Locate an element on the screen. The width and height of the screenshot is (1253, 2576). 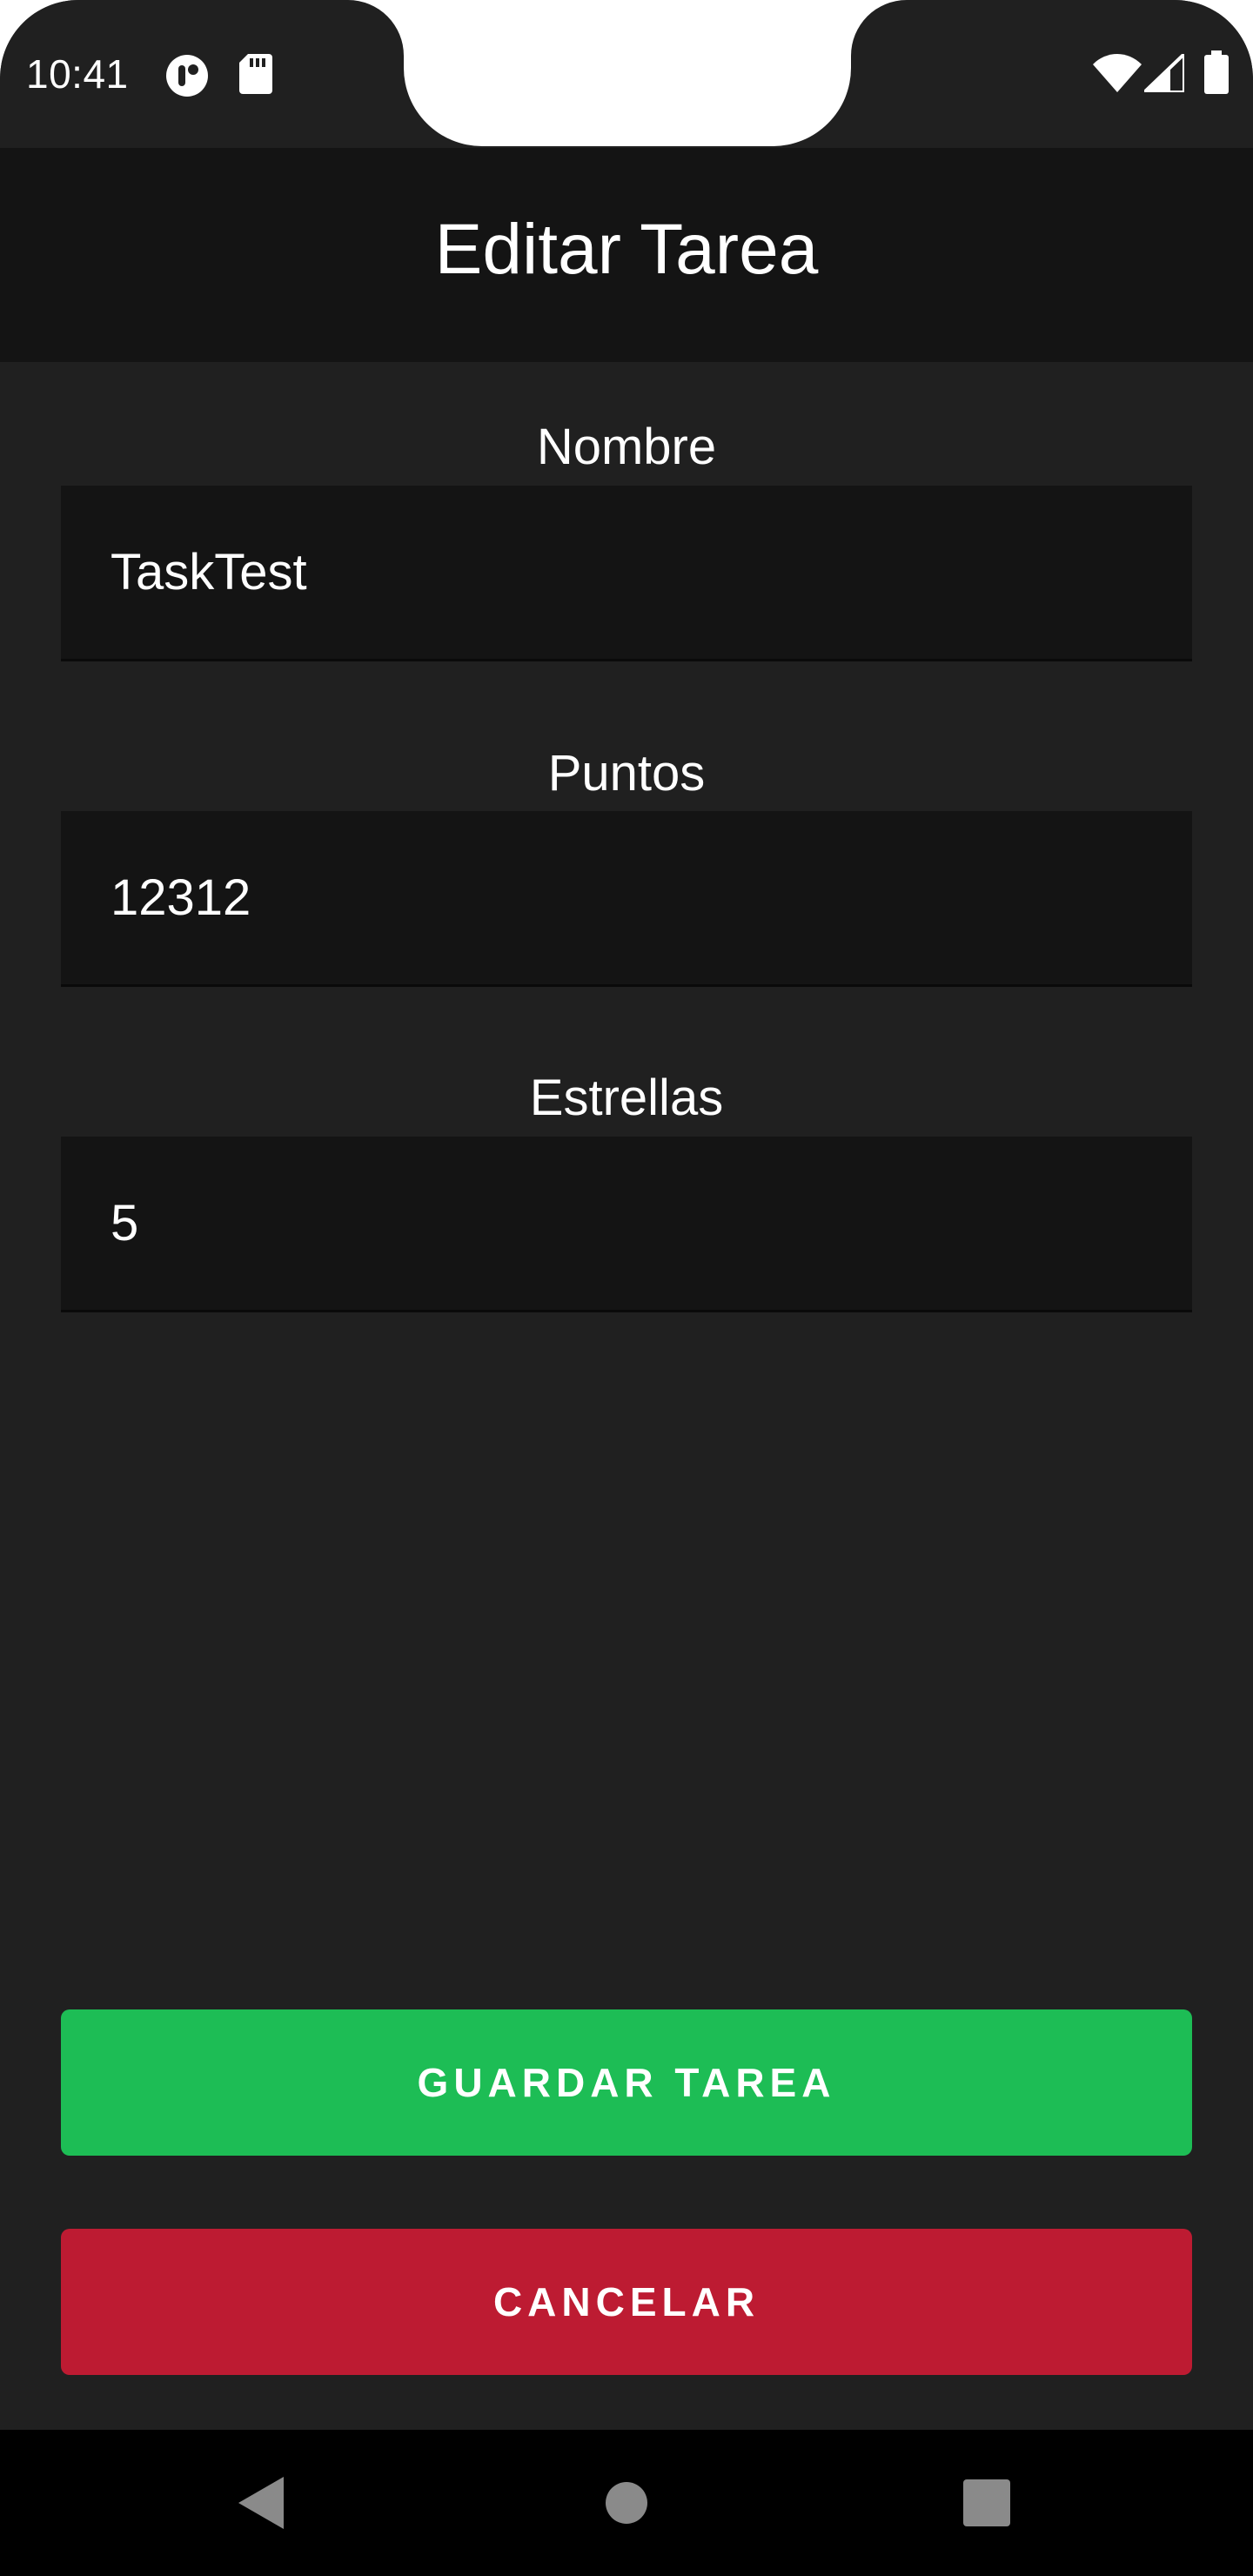
page-title: Editar Tarea is located at coordinates (626, 250).